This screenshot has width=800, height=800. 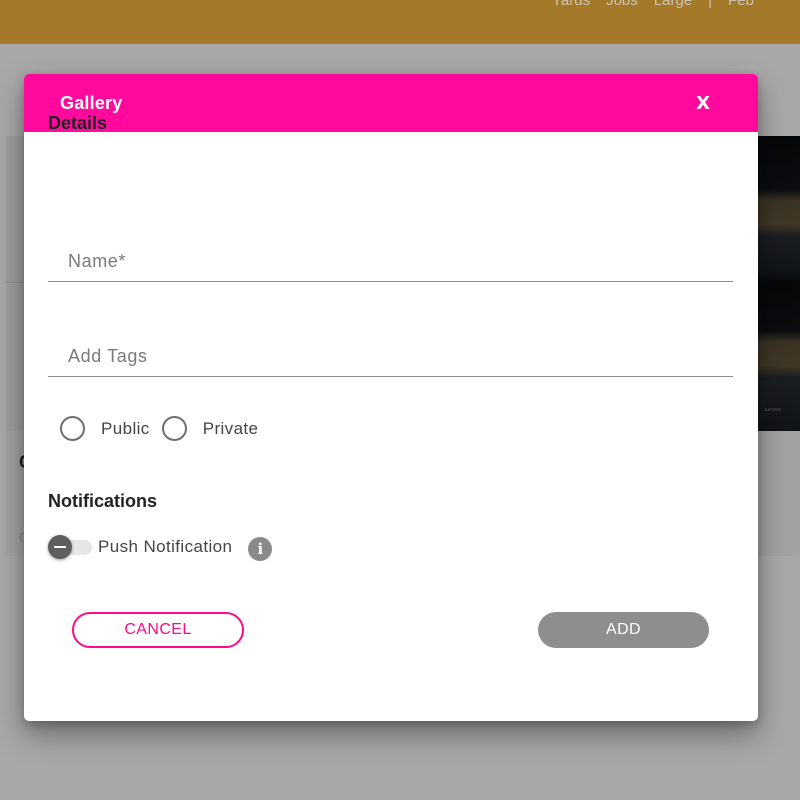 What do you see at coordinates (125, 429) in the screenshot?
I see `public-radio-label: Public` at bounding box center [125, 429].